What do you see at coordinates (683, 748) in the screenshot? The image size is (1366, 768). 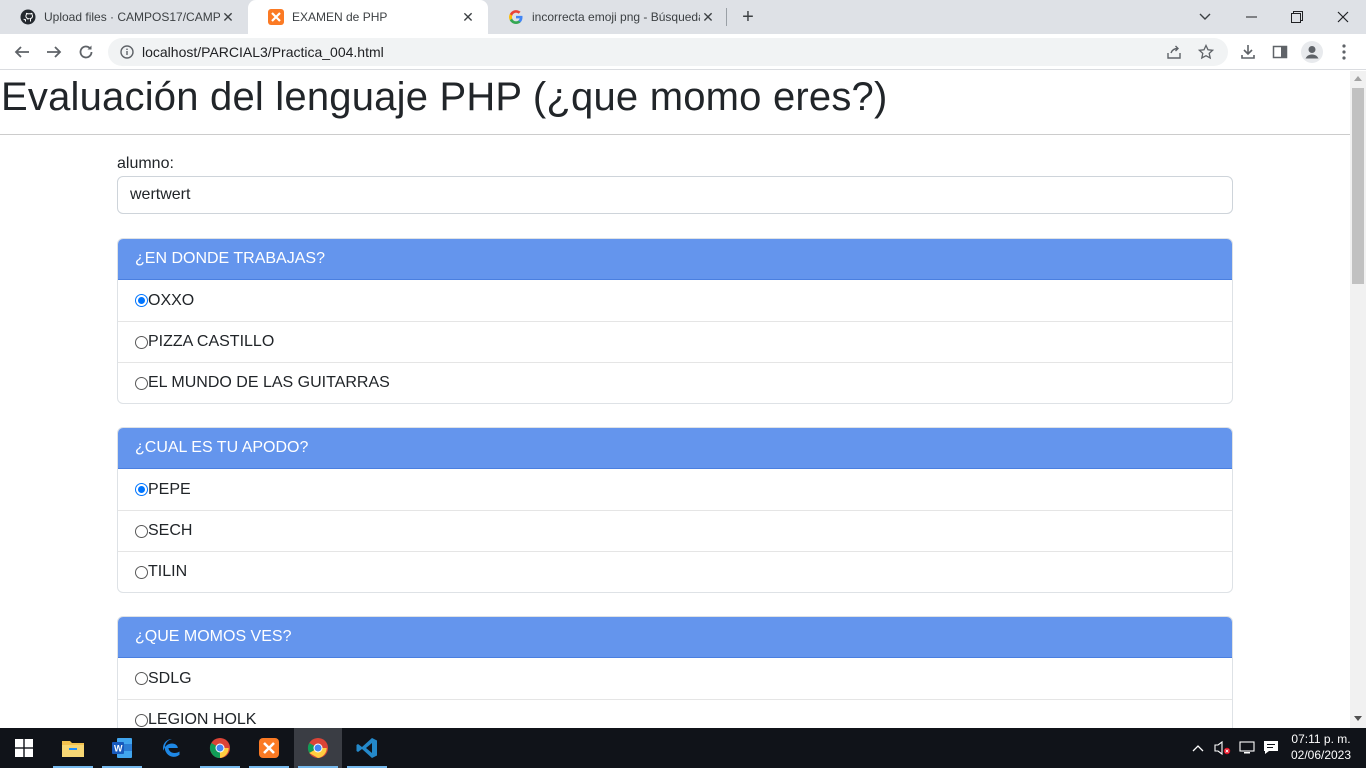 I see `windows-taskbar: W 07:11 p. m. 02/06/2023` at bounding box center [683, 748].